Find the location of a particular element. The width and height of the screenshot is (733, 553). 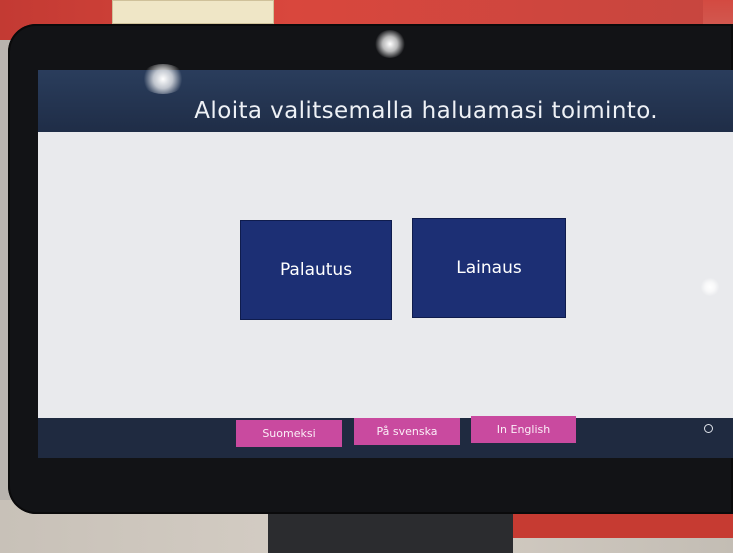

language-swedish-button: På svenska is located at coordinates (407, 431).